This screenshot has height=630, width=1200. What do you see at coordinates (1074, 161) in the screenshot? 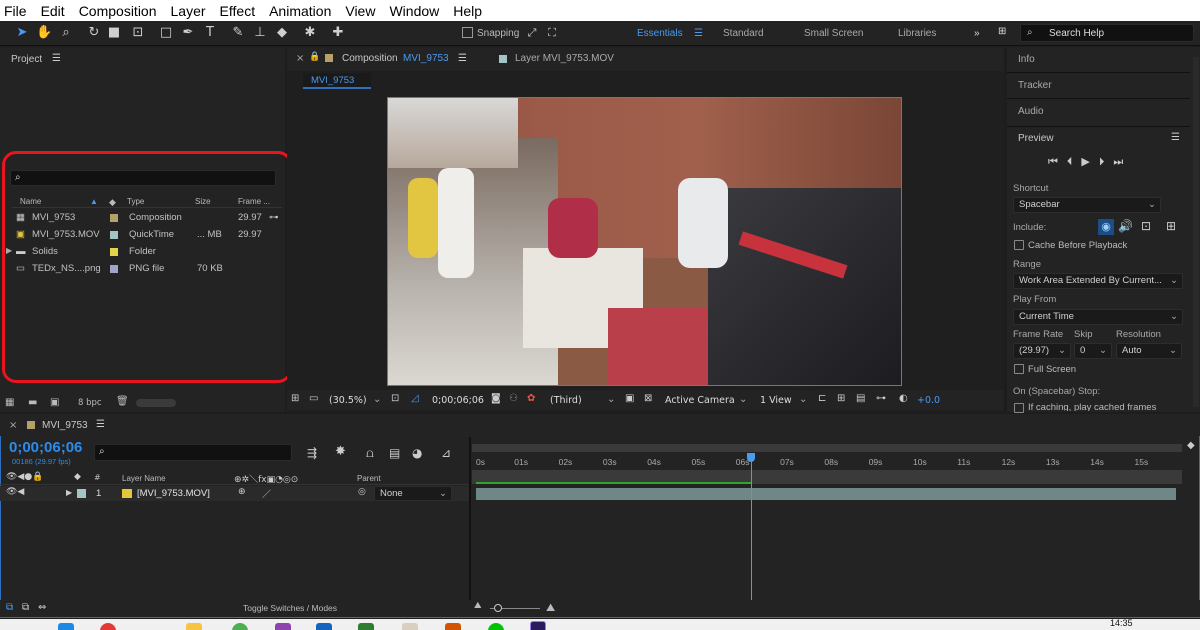
I see `previous-frame-icon: ⏴` at bounding box center [1074, 161].